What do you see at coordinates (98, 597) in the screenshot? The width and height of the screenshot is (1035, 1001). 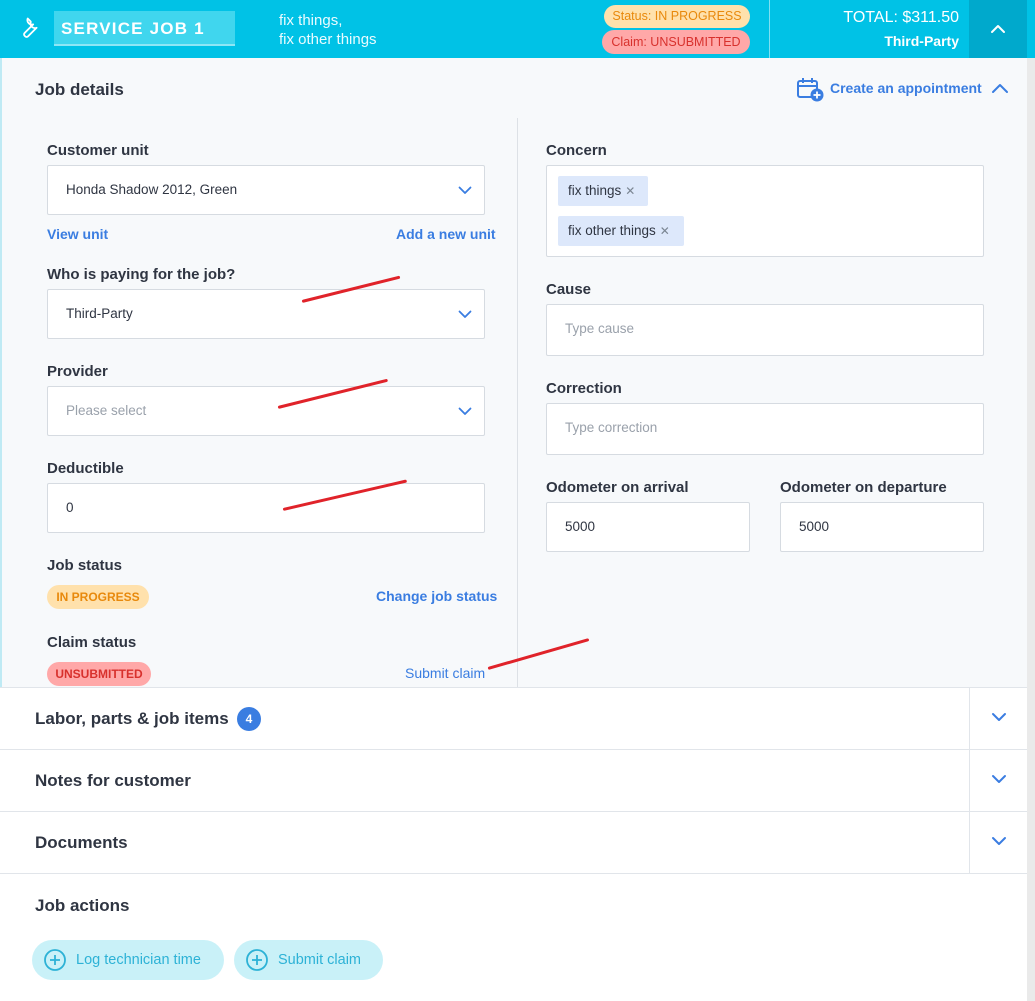 I see `job-status-badge: IN PROGRESS` at bounding box center [98, 597].